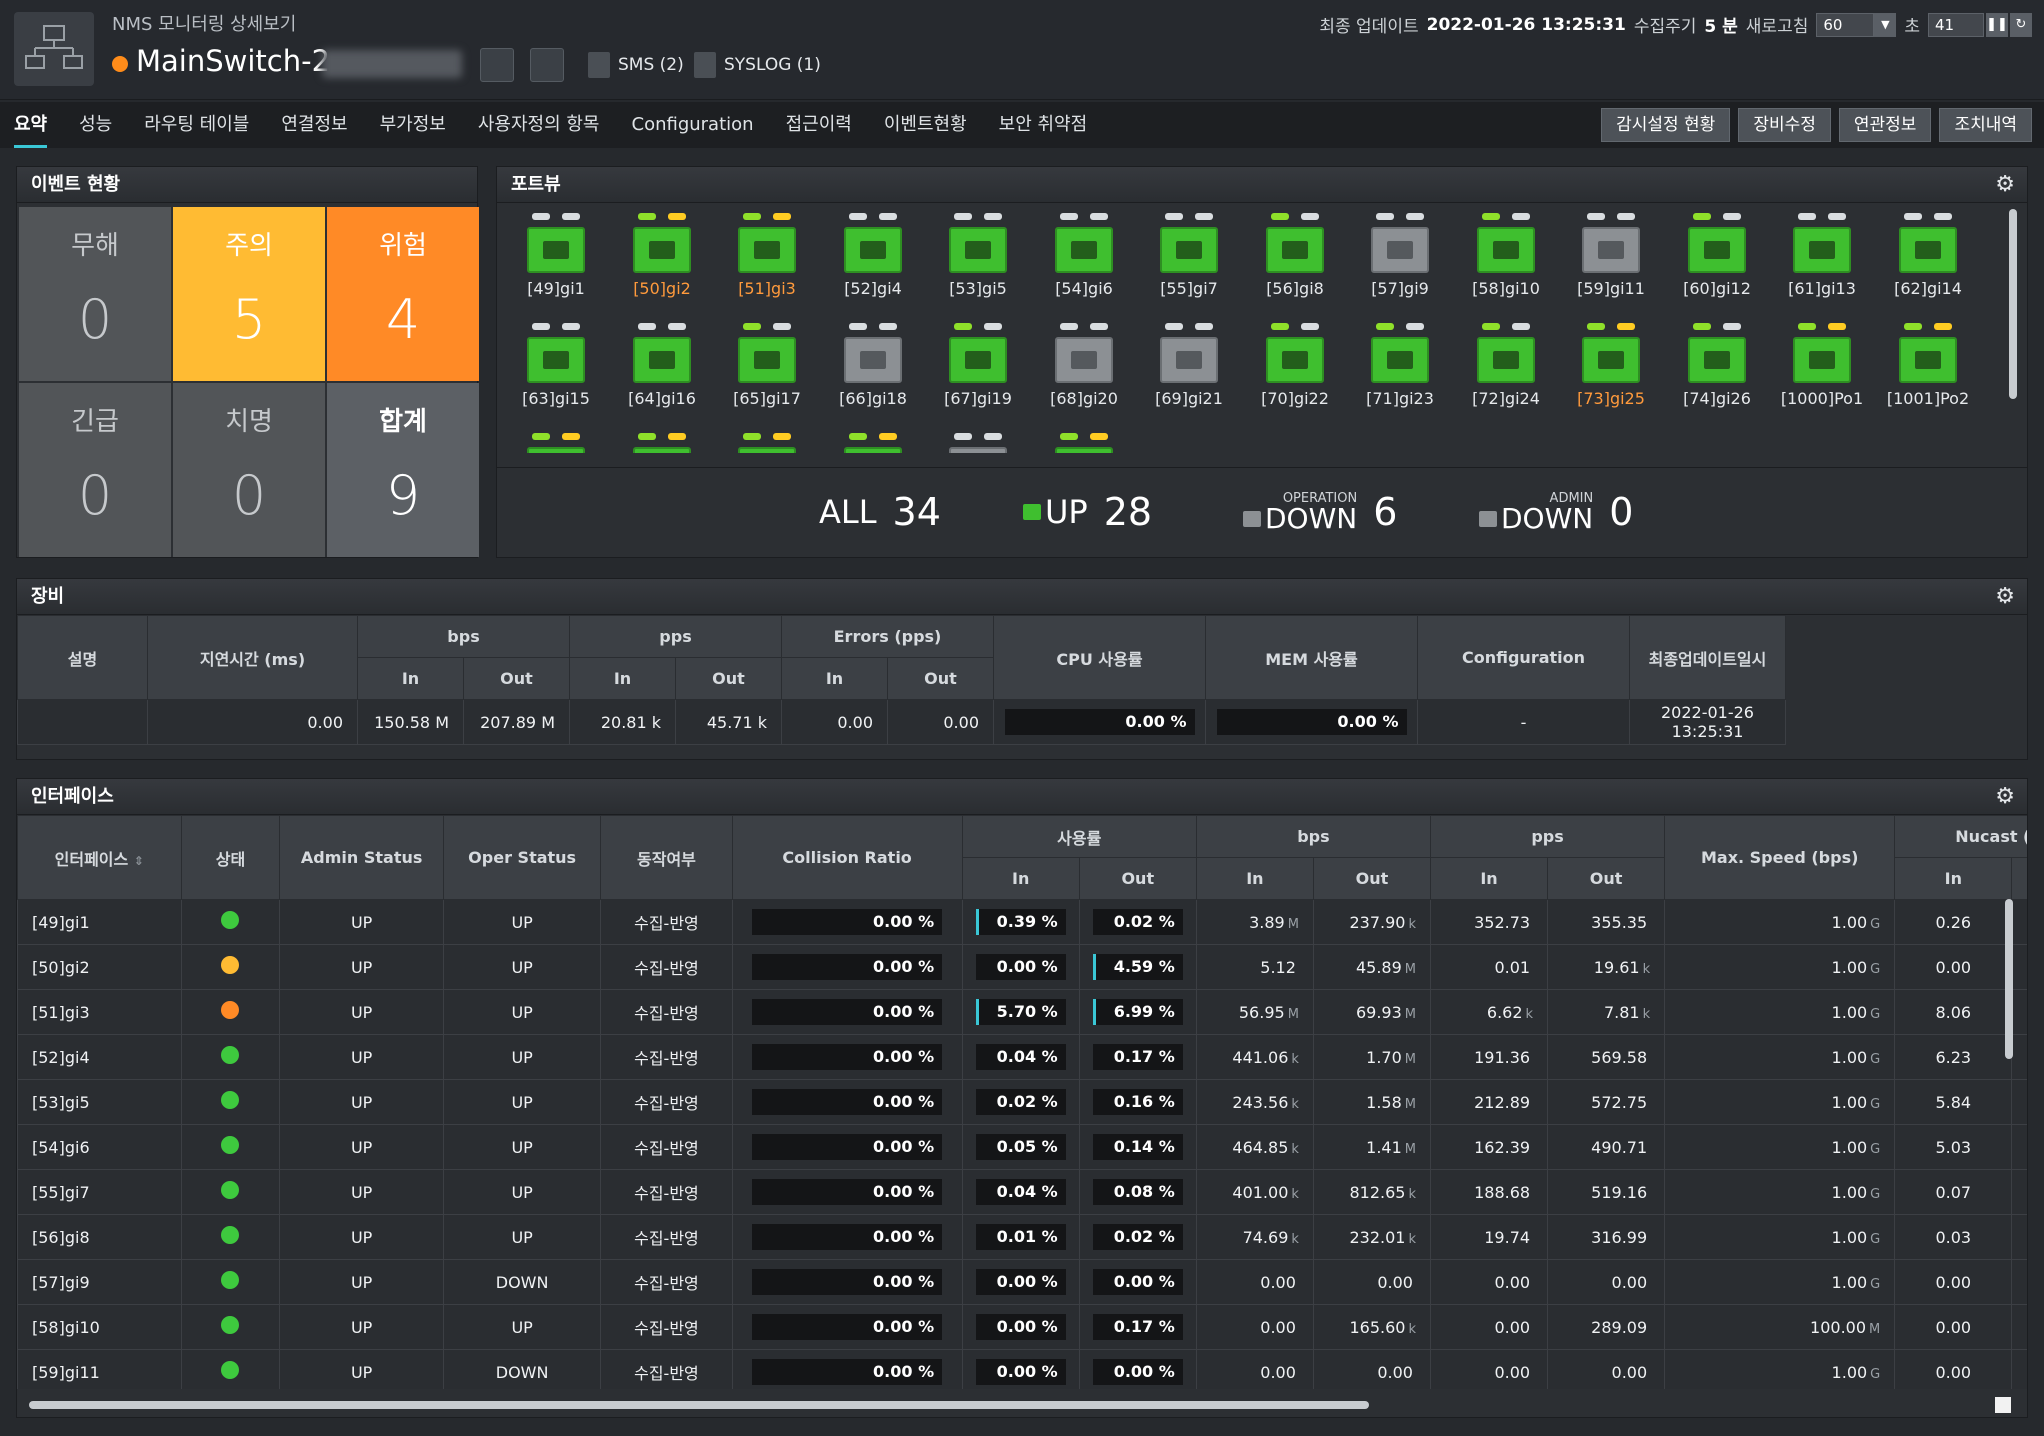 Image resolution: width=2044 pixels, height=1436 pixels. I want to click on seconds-label: 초, so click(1912, 27).